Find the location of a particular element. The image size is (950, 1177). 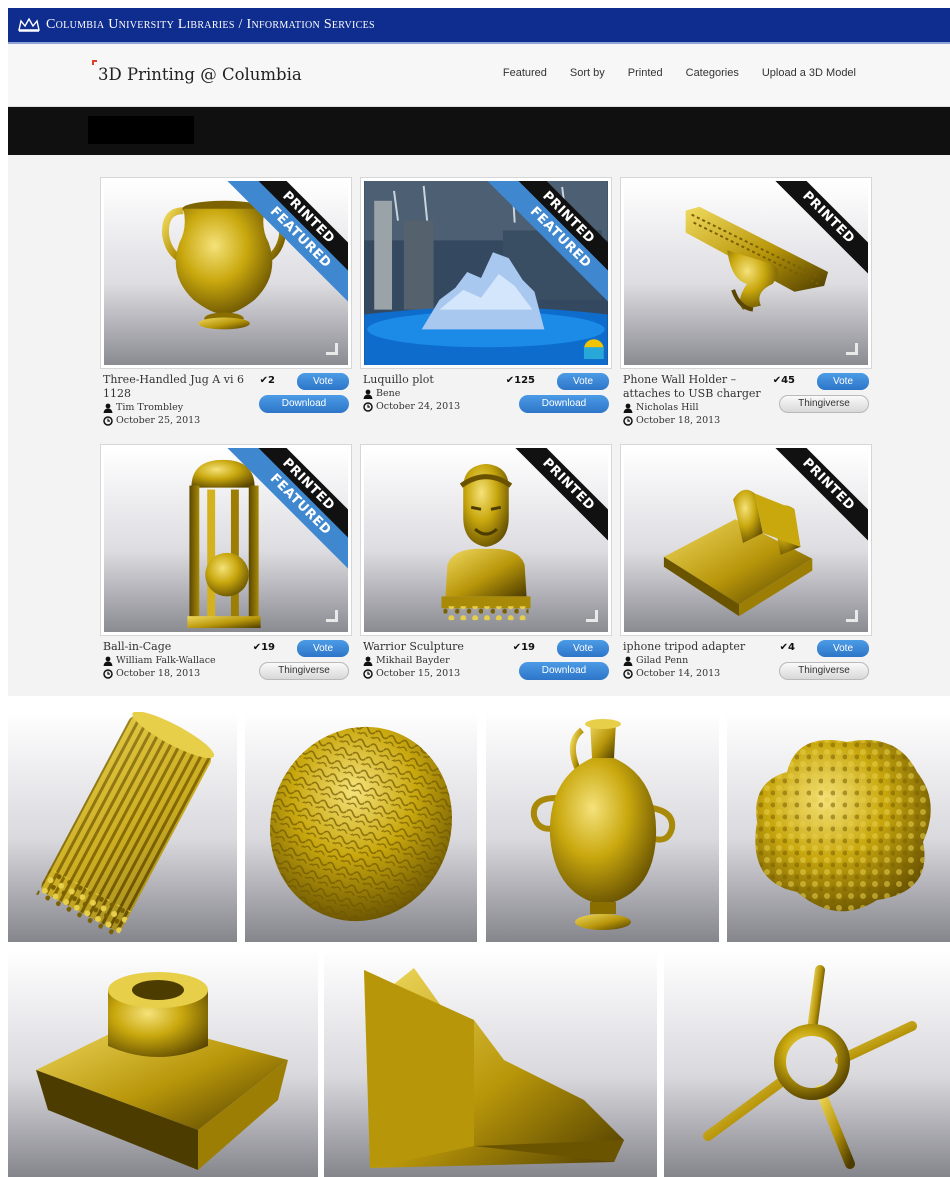

model-date: October 25, 2013 is located at coordinates (226, 420).